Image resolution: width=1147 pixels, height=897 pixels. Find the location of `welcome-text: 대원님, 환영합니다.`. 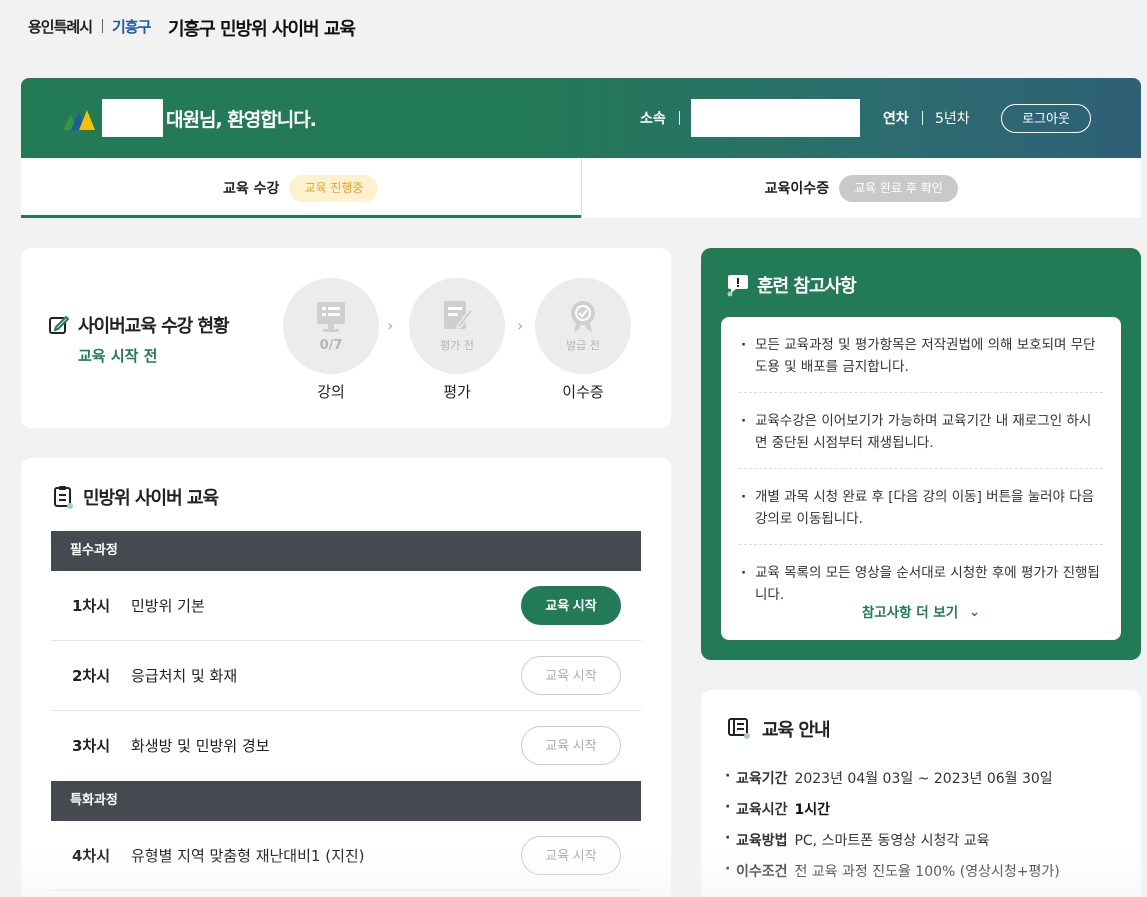

welcome-text: 대원님, 환영합니다. is located at coordinates (241, 120).